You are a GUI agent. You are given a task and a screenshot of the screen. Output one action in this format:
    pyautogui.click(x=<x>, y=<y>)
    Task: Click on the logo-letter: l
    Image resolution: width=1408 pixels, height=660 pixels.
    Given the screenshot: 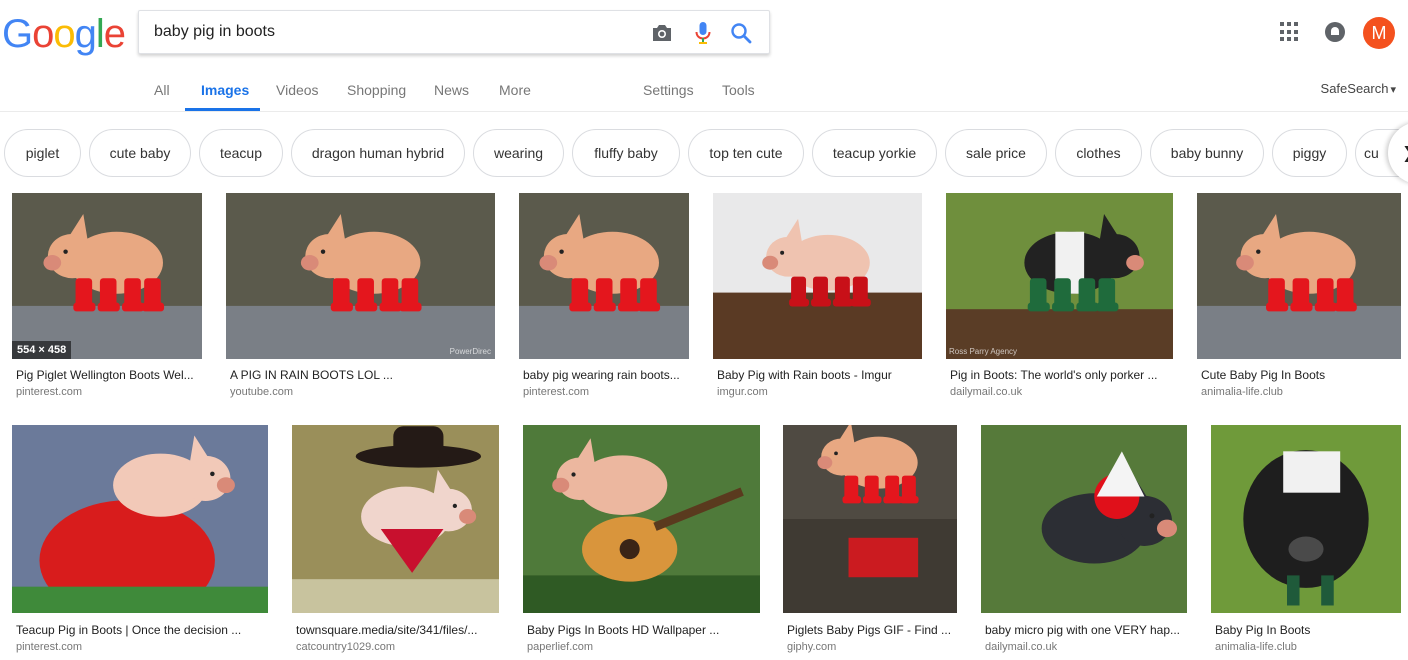 What is the action you would take?
    pyautogui.click(x=100, y=34)
    